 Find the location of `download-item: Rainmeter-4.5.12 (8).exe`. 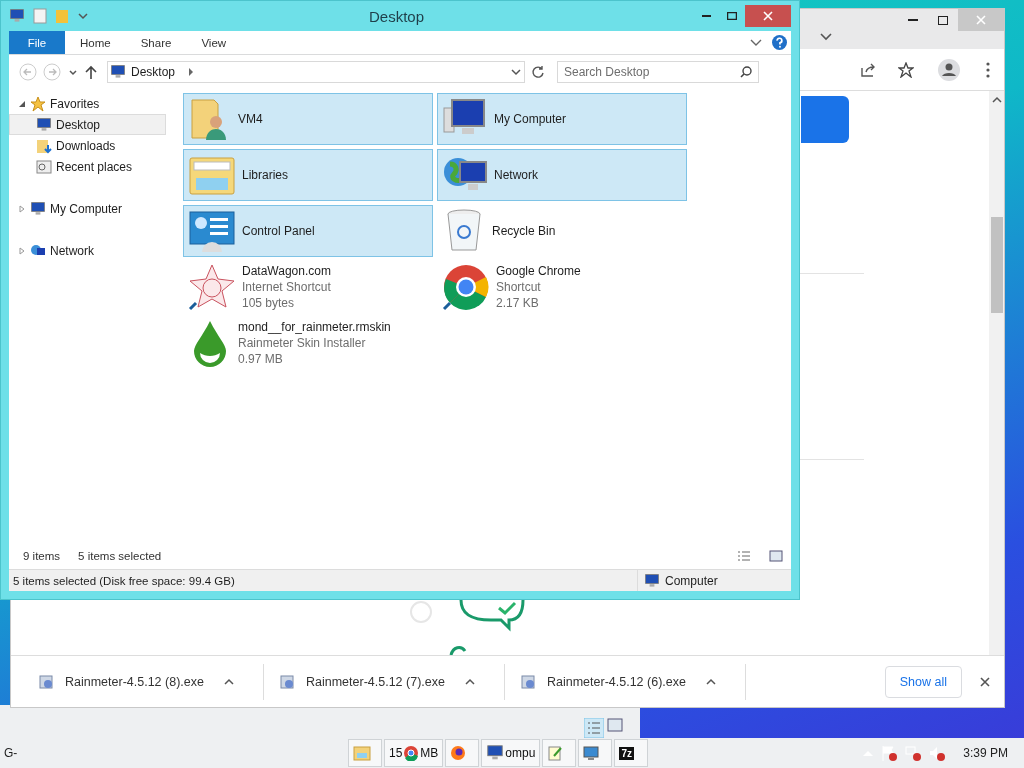

download-item: Rainmeter-4.5.12 (8).exe is located at coordinates (147, 681).